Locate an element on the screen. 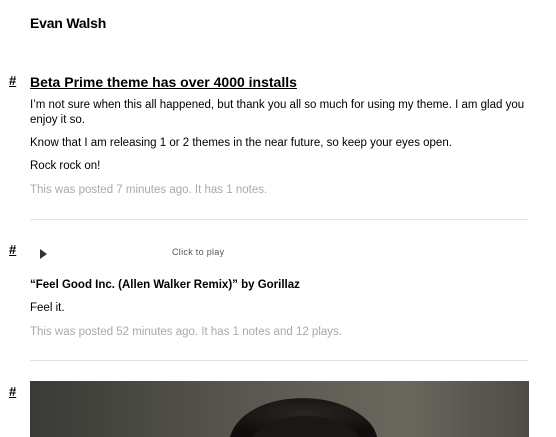 Image resolution: width=556 pixels, height=437 pixels. photo-image is located at coordinates (279, 409).